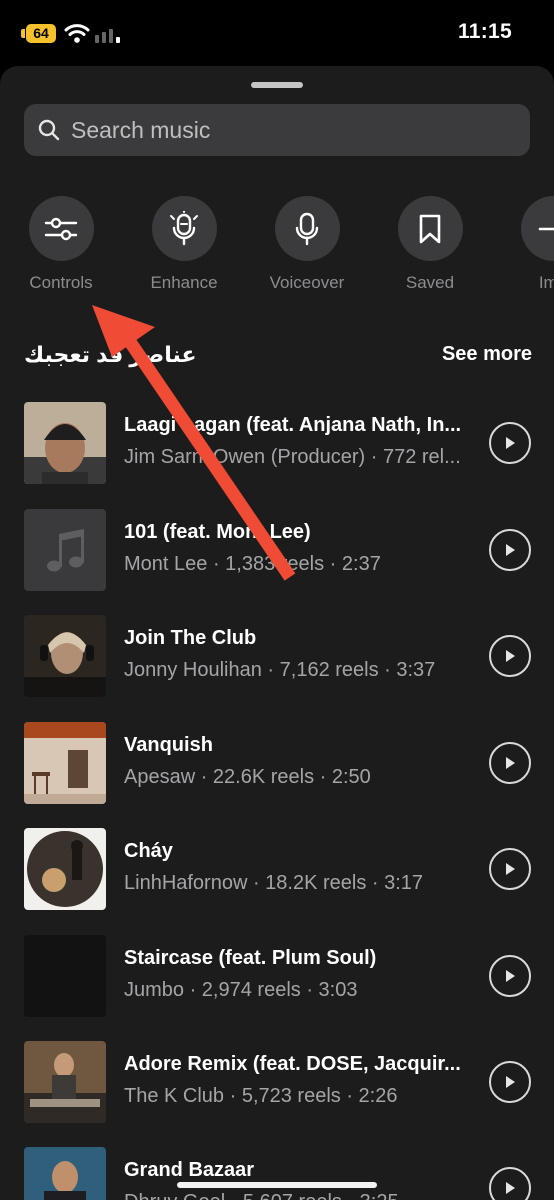 The image size is (554, 1200). I want to click on battery-nub, so click(23, 33).